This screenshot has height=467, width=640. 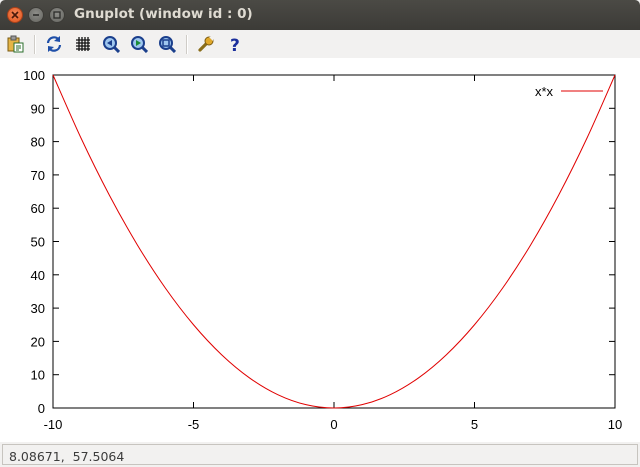 I want to click on settings-button, so click(x=206, y=44).